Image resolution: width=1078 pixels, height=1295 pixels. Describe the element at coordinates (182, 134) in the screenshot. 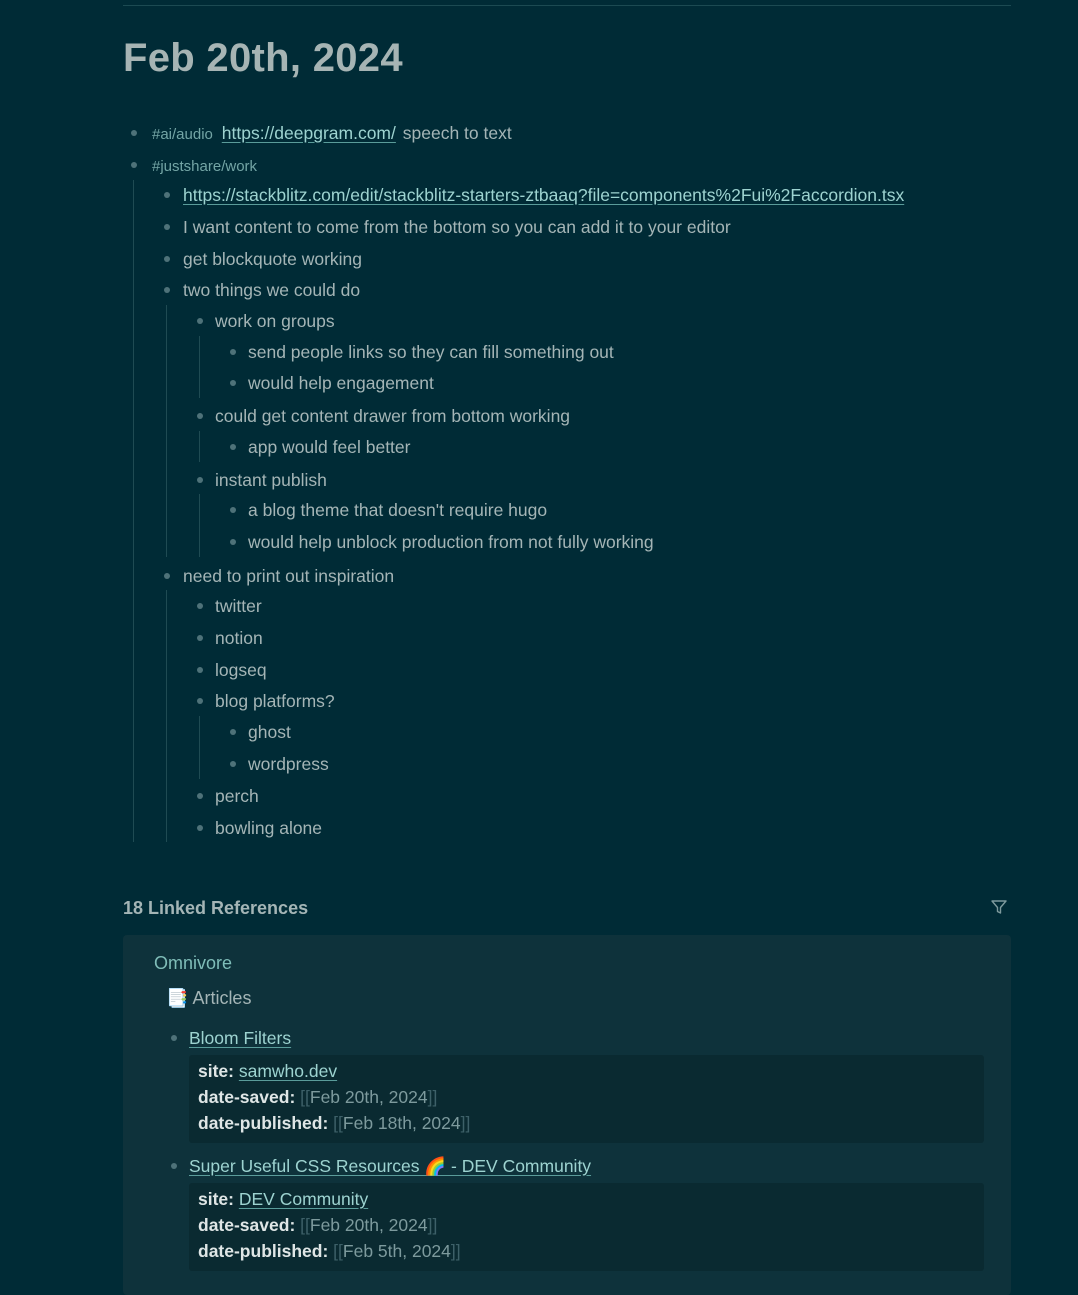

I see `tag-link: #ai/audio` at that location.